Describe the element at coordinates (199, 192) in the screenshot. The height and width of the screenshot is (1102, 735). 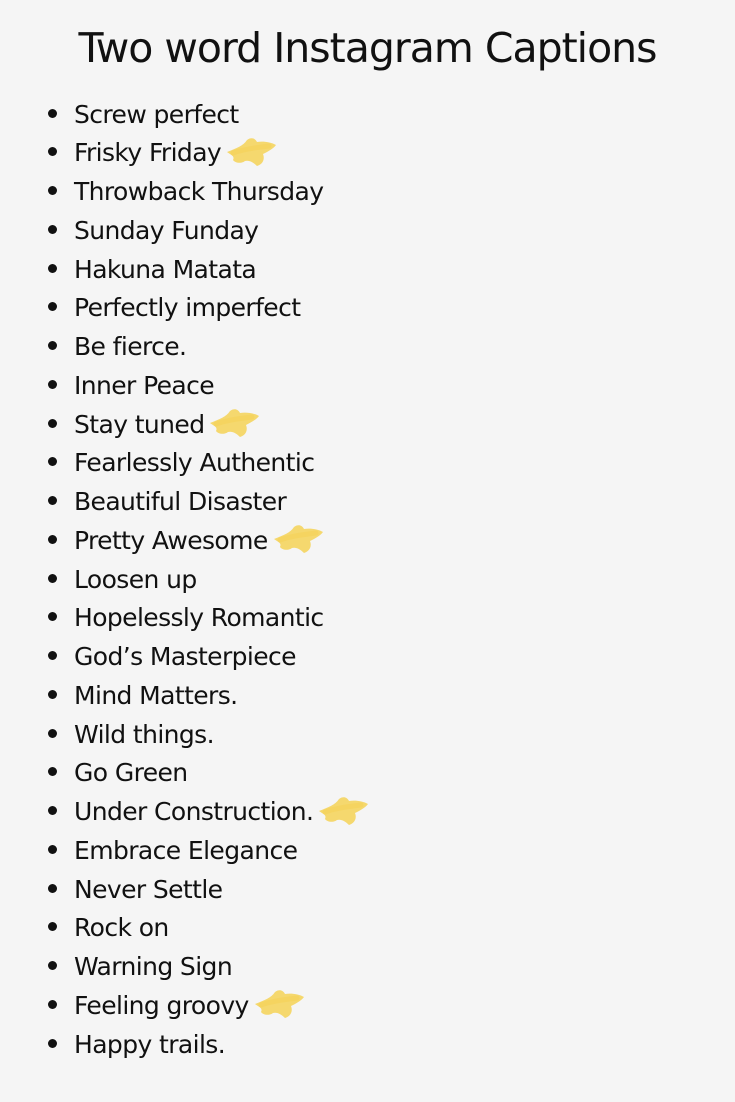
I see `caption-text: Throwback Thursday` at that location.